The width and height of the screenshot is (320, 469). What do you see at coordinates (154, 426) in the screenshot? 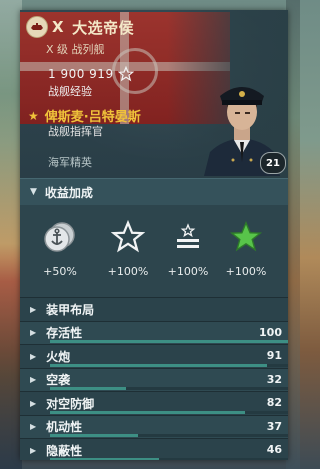
I see `stat-row: ▶ 机动性 37` at bounding box center [154, 426].